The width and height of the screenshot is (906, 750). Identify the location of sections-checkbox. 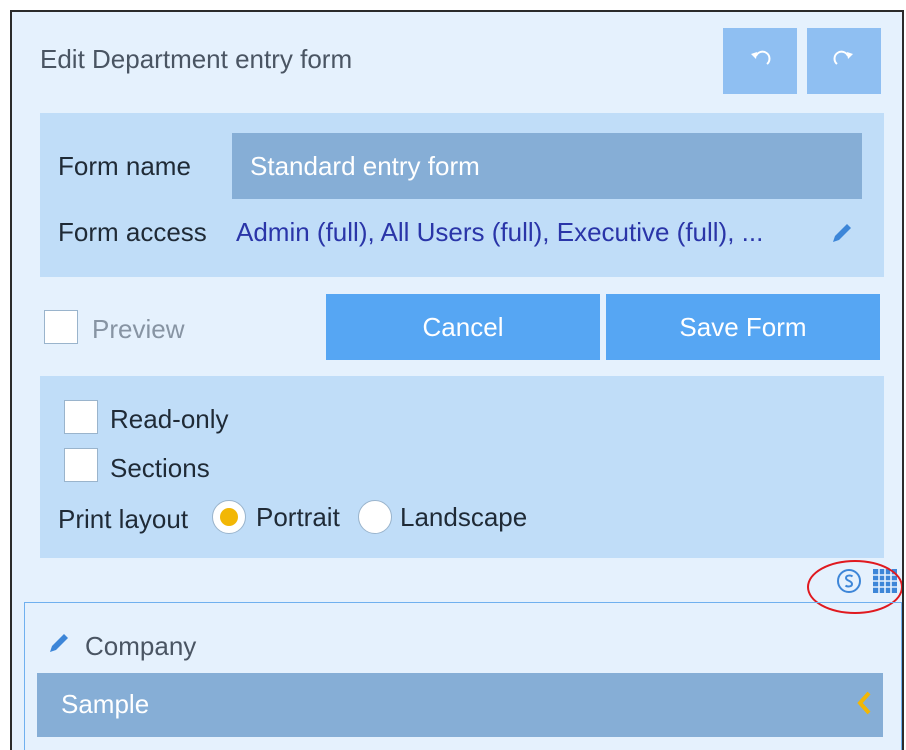
(81, 465).